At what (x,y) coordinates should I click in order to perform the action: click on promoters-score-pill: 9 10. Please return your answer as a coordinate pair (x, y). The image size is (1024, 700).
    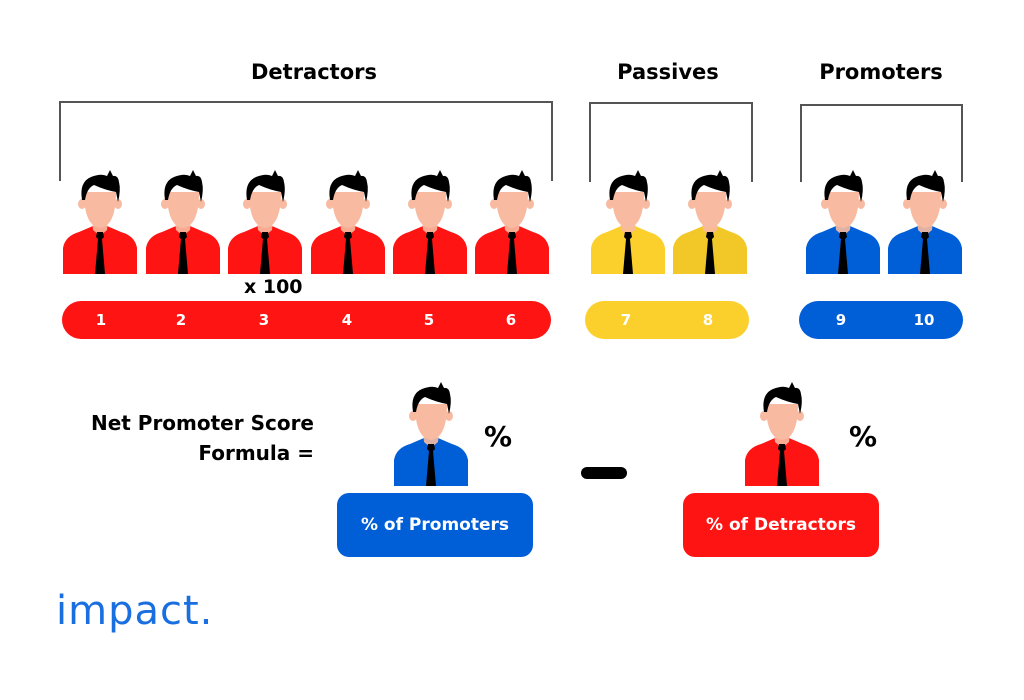
    Looking at the image, I should click on (881, 320).